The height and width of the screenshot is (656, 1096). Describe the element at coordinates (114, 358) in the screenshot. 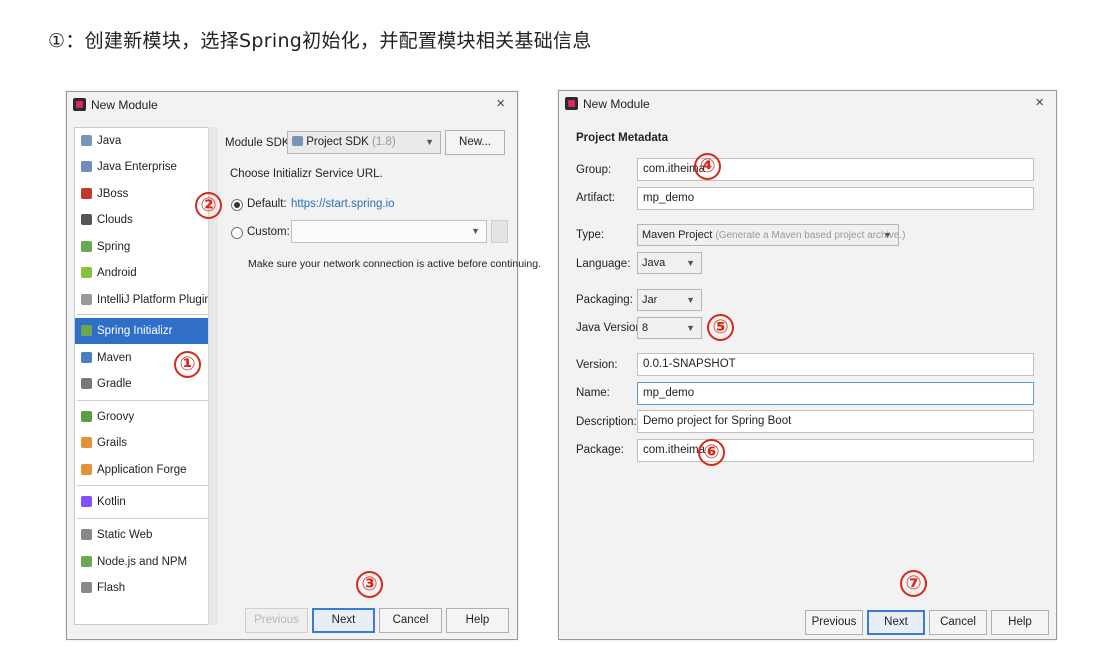

I see `sidebar-item-label: Maven` at that location.